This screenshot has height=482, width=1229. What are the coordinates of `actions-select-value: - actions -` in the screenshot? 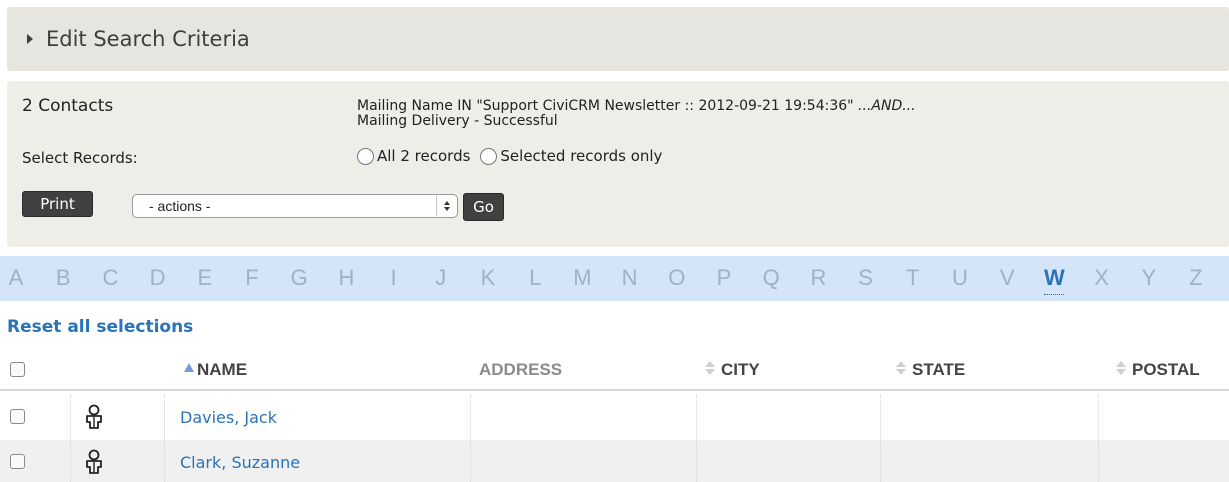 It's located at (180, 206).